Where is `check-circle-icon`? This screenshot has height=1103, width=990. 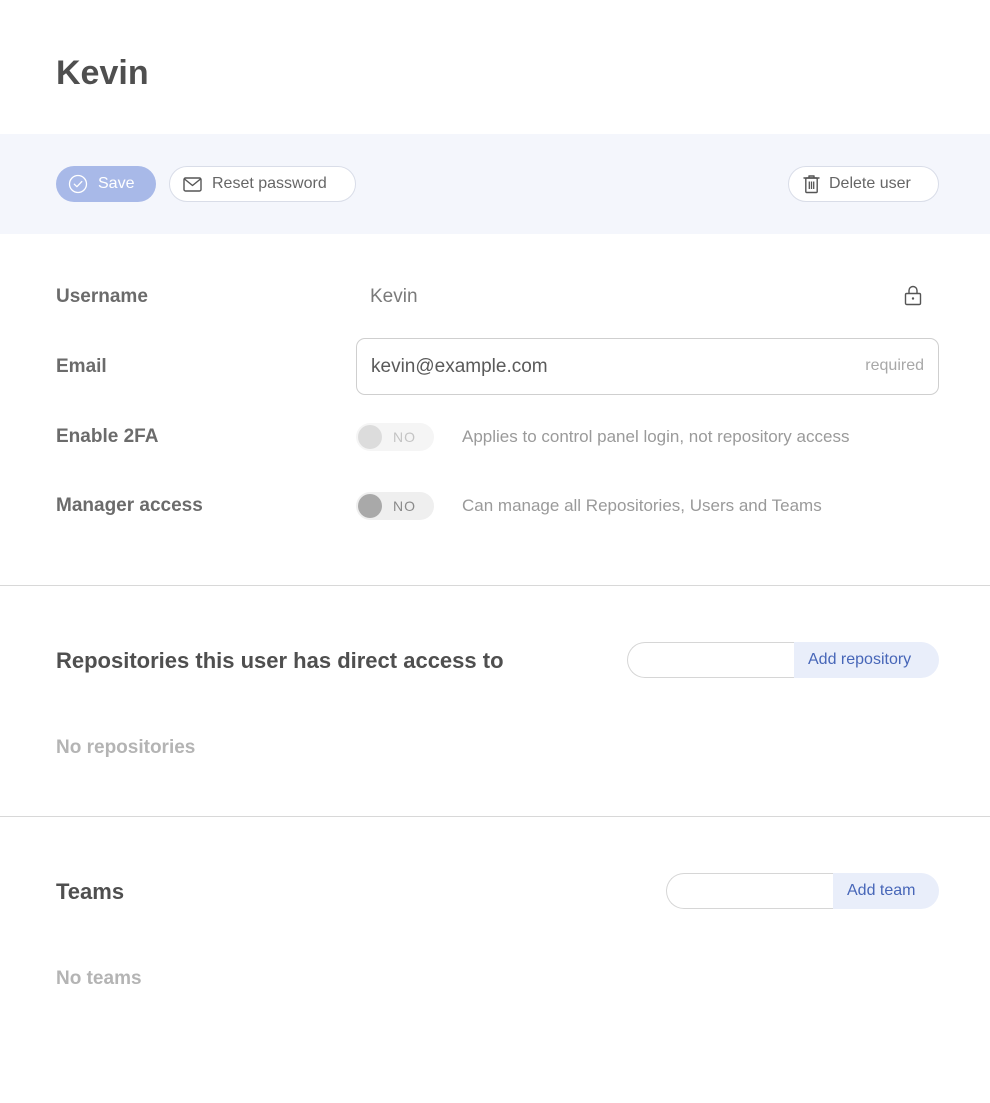 check-circle-icon is located at coordinates (78, 184).